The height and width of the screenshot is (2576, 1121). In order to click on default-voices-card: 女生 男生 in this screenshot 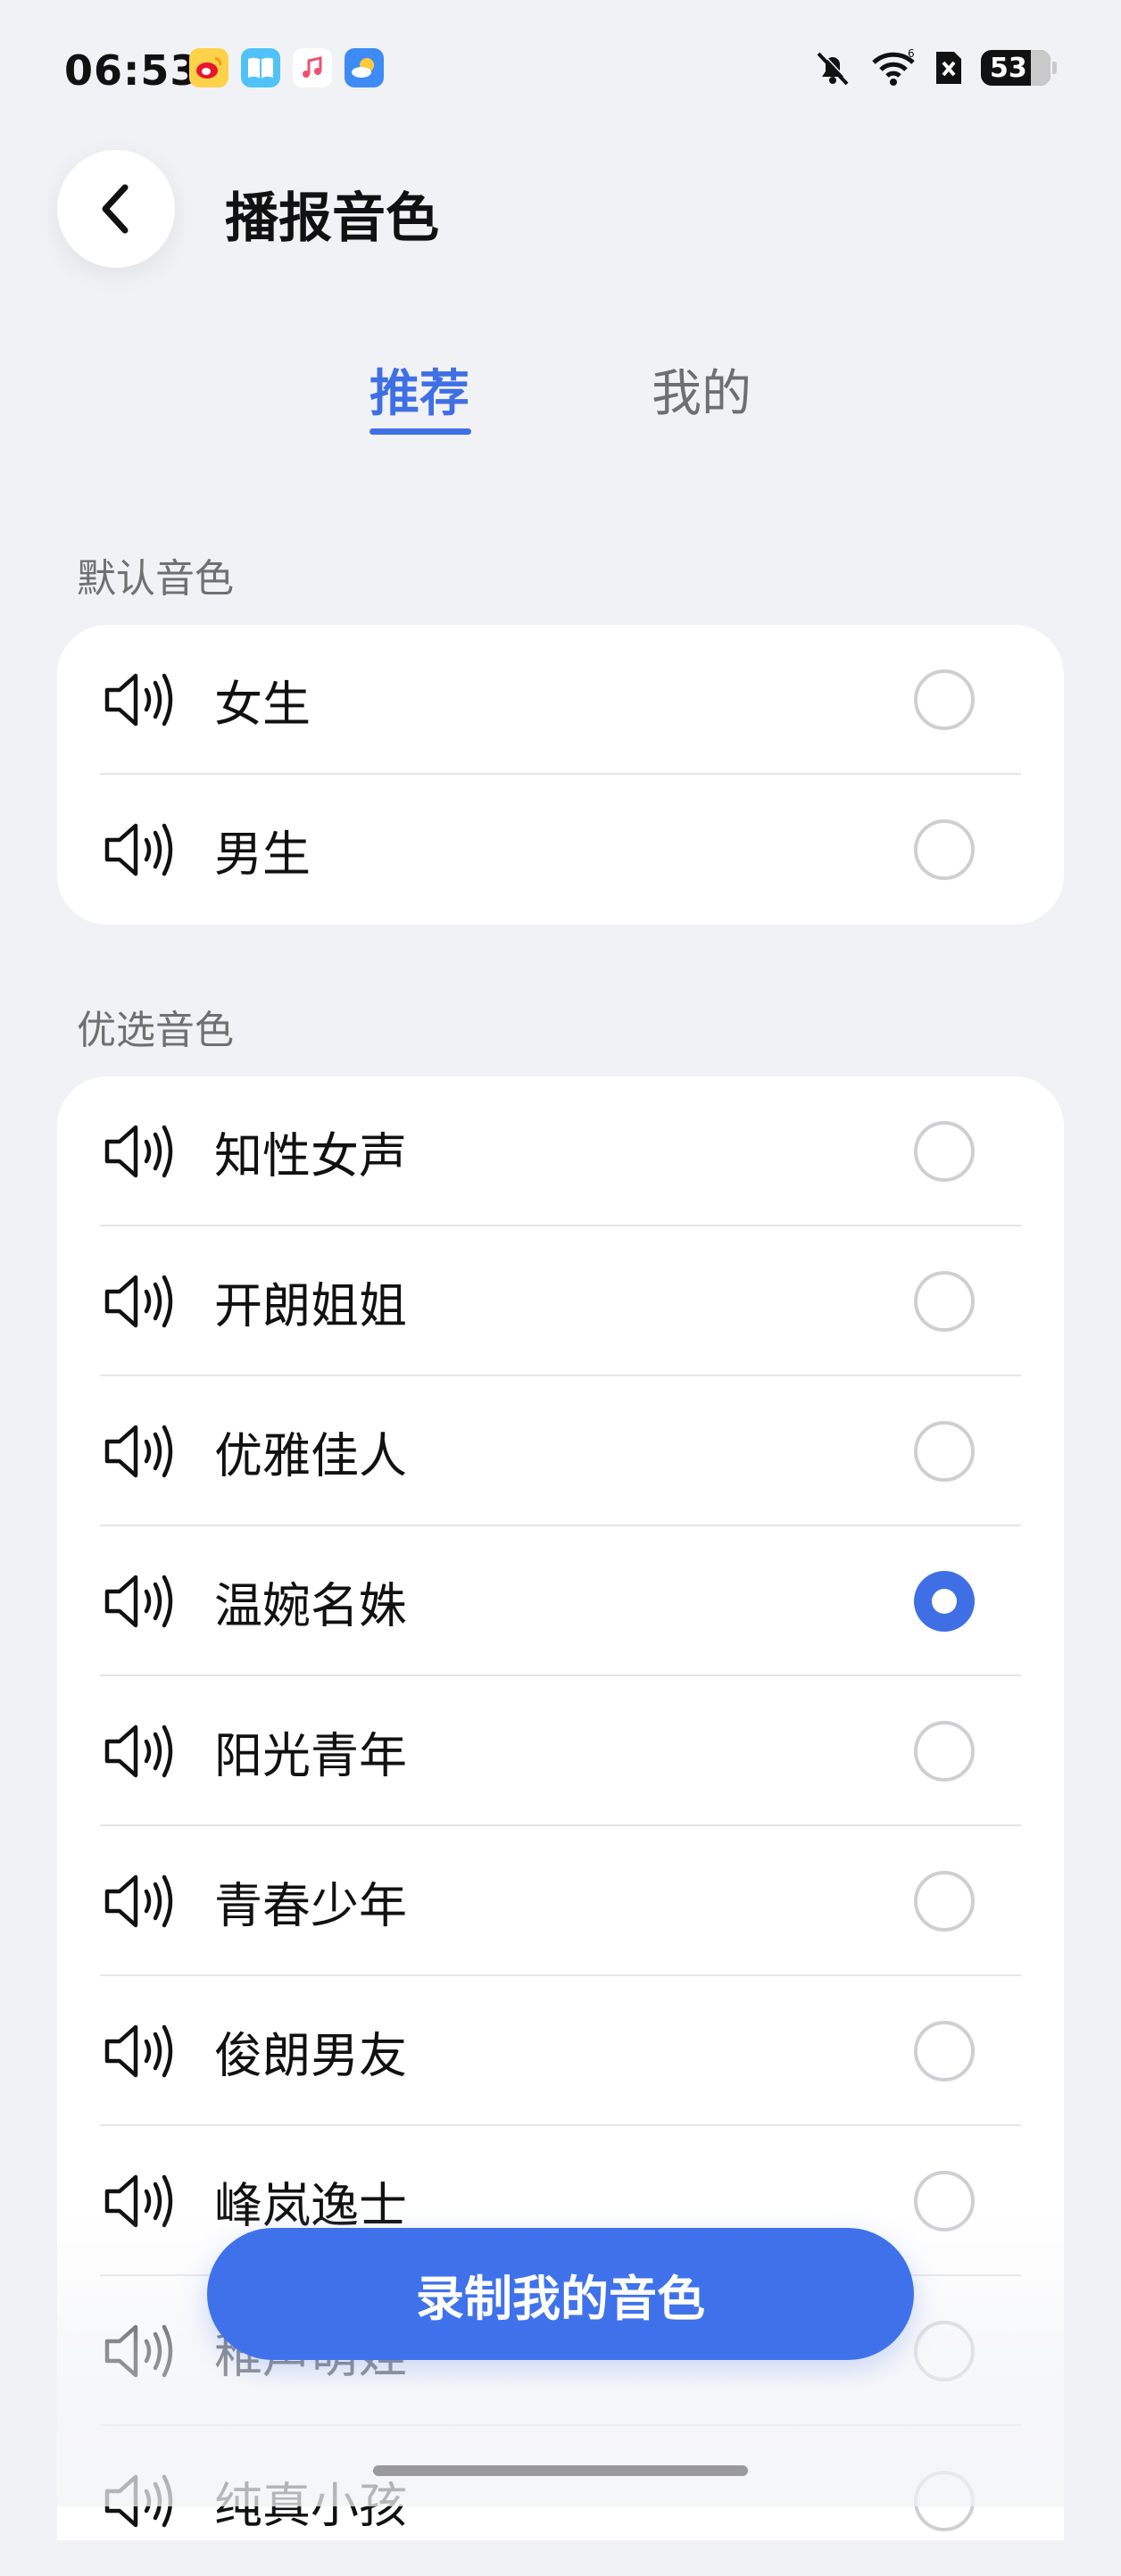, I will do `click(560, 775)`.